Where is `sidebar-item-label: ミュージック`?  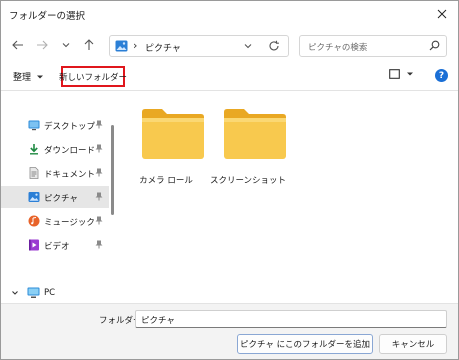
sidebar-item-label: ミュージック is located at coordinates (69, 223).